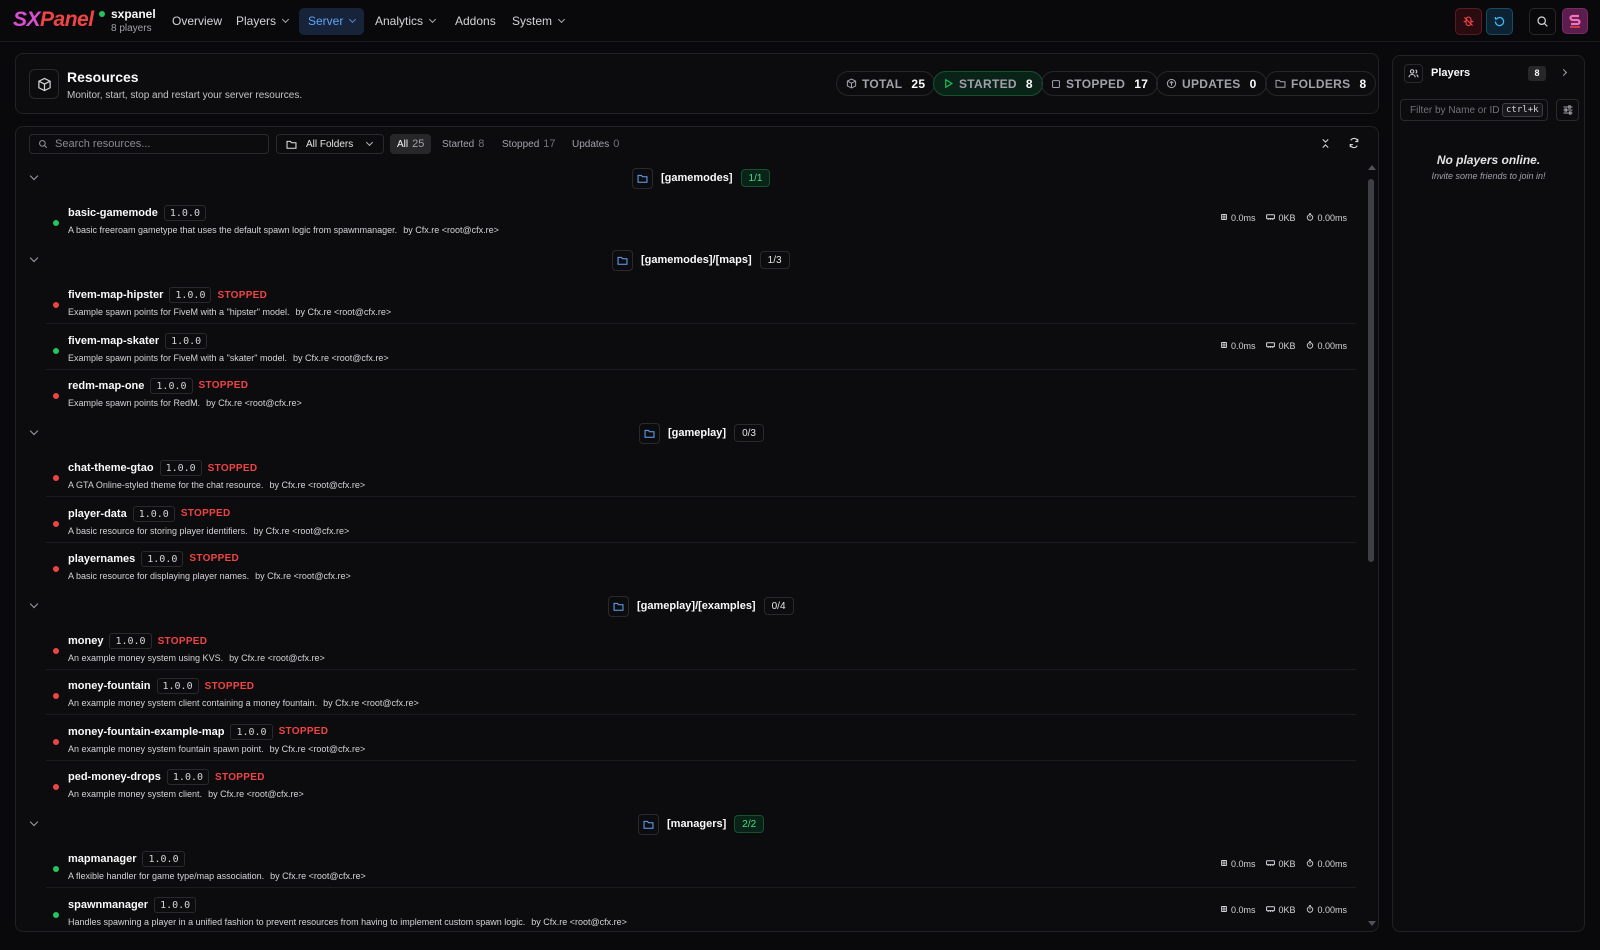  Describe the element at coordinates (262, 21) in the screenshot. I see `nav-players: Players` at that location.